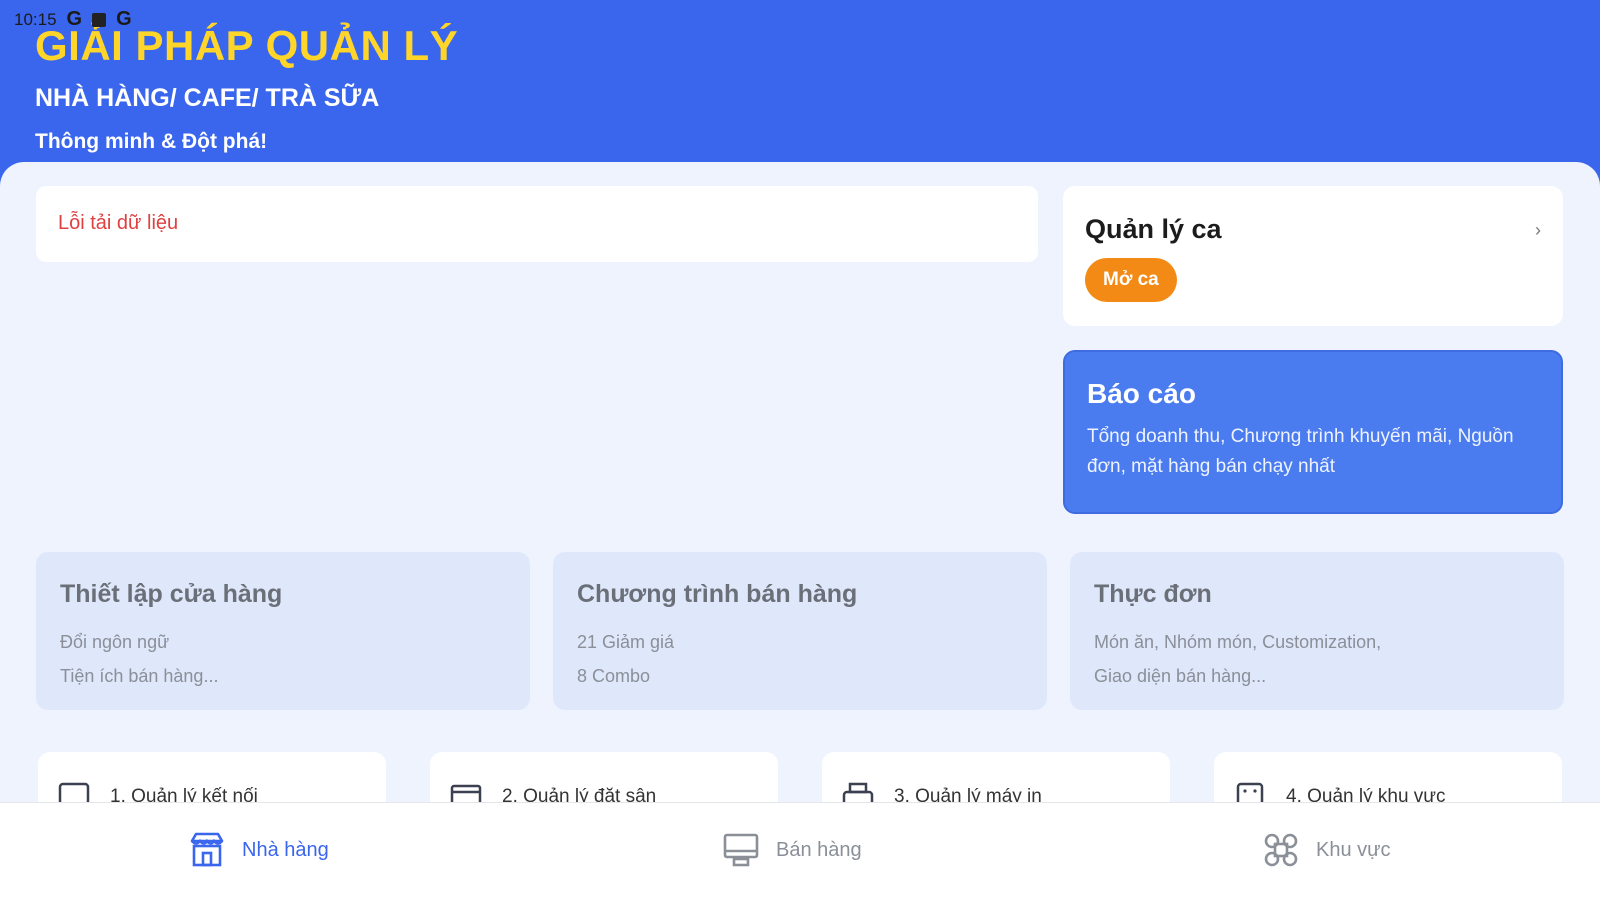 The width and height of the screenshot is (1600, 900). I want to click on booking-icon, so click(466, 793).